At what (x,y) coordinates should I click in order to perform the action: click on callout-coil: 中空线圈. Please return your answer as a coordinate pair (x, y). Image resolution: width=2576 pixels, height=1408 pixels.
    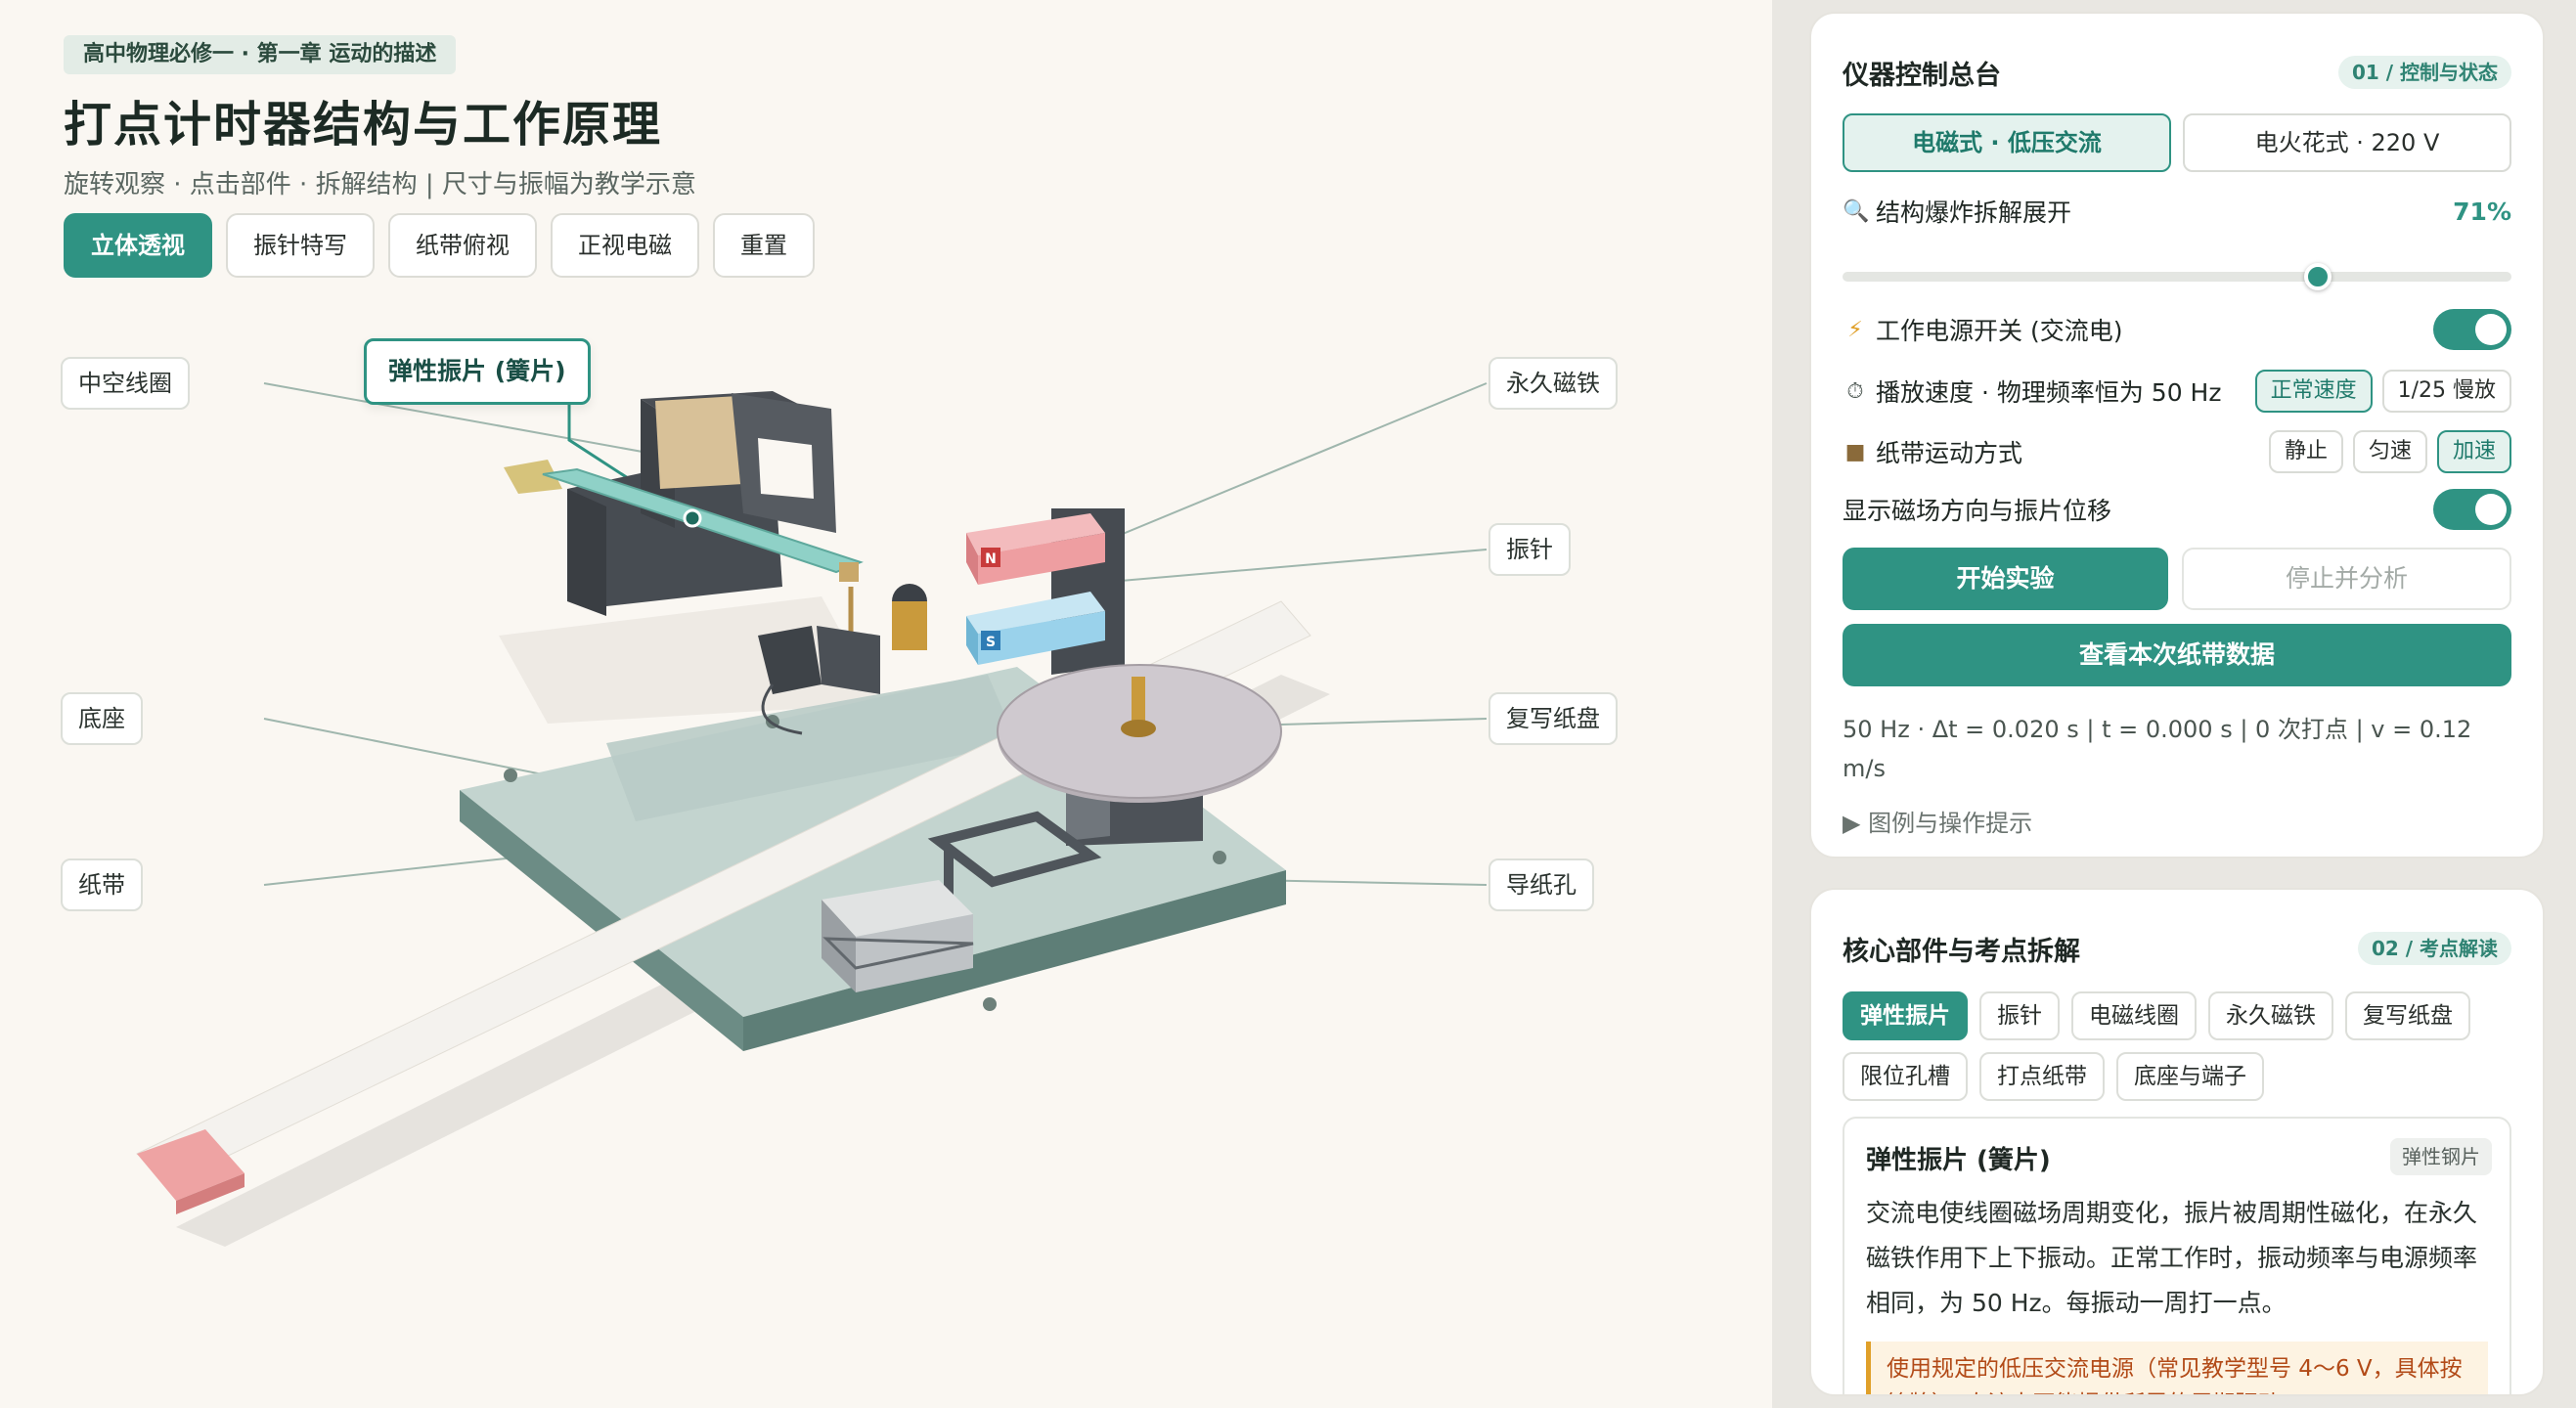
    Looking at the image, I should click on (125, 383).